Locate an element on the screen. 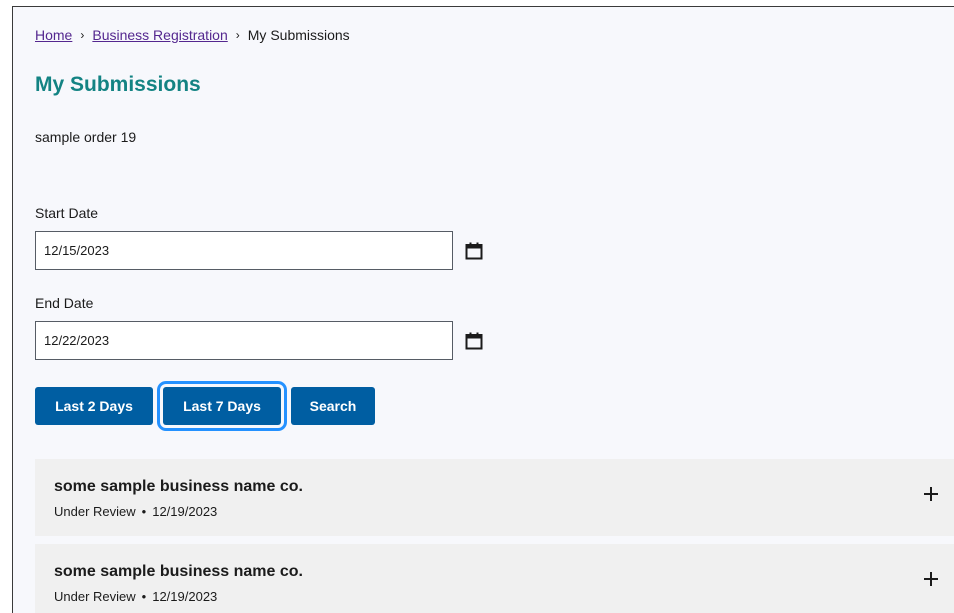 The image size is (954, 613). start-date-input is located at coordinates (244, 250).